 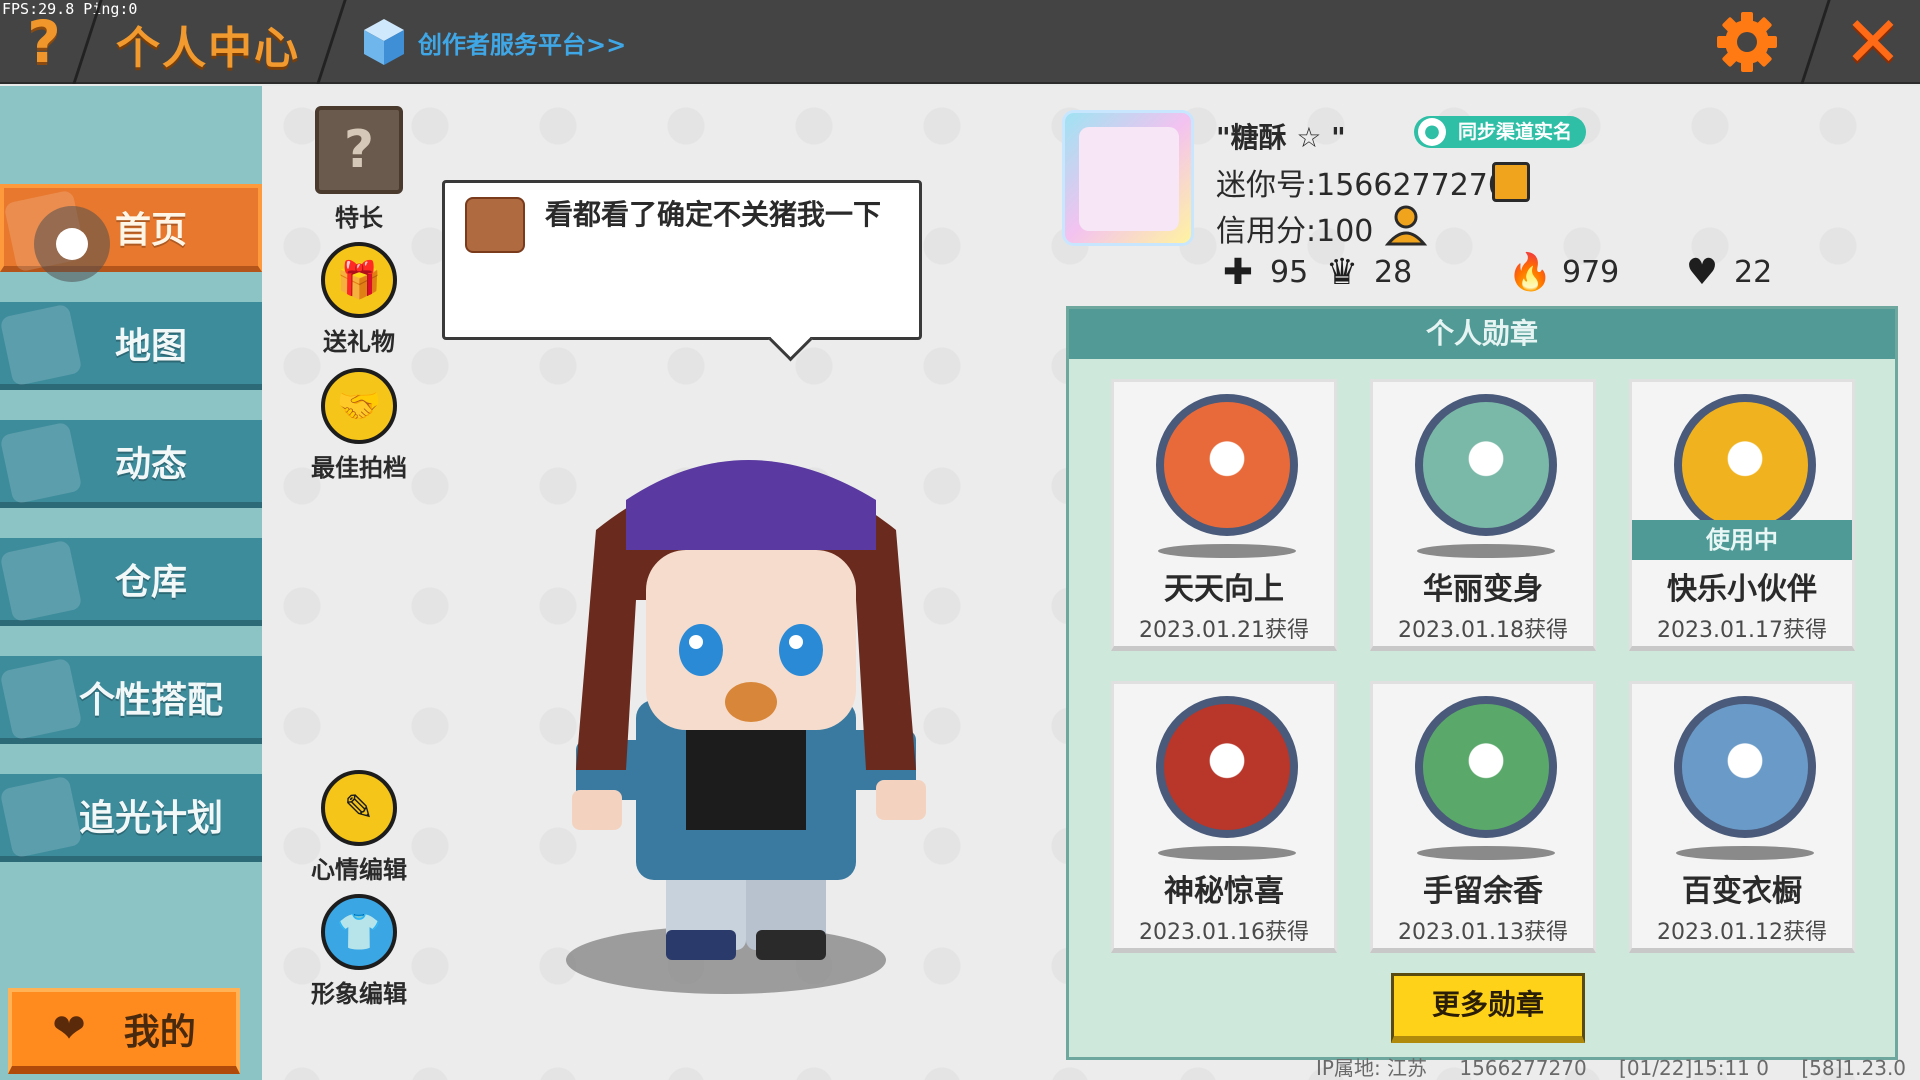 I want to click on action-label: 形象编辑, so click(x=359, y=994).